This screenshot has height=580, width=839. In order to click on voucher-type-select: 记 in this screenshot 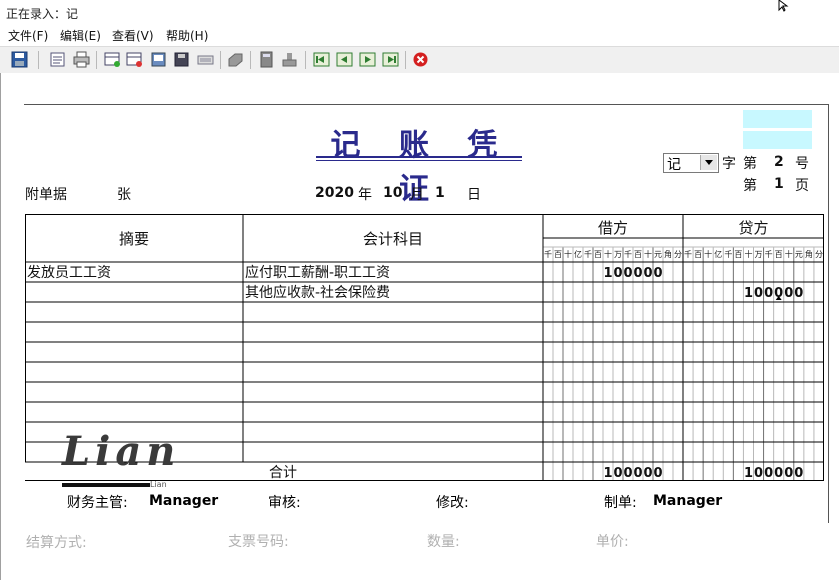, I will do `click(691, 163)`.